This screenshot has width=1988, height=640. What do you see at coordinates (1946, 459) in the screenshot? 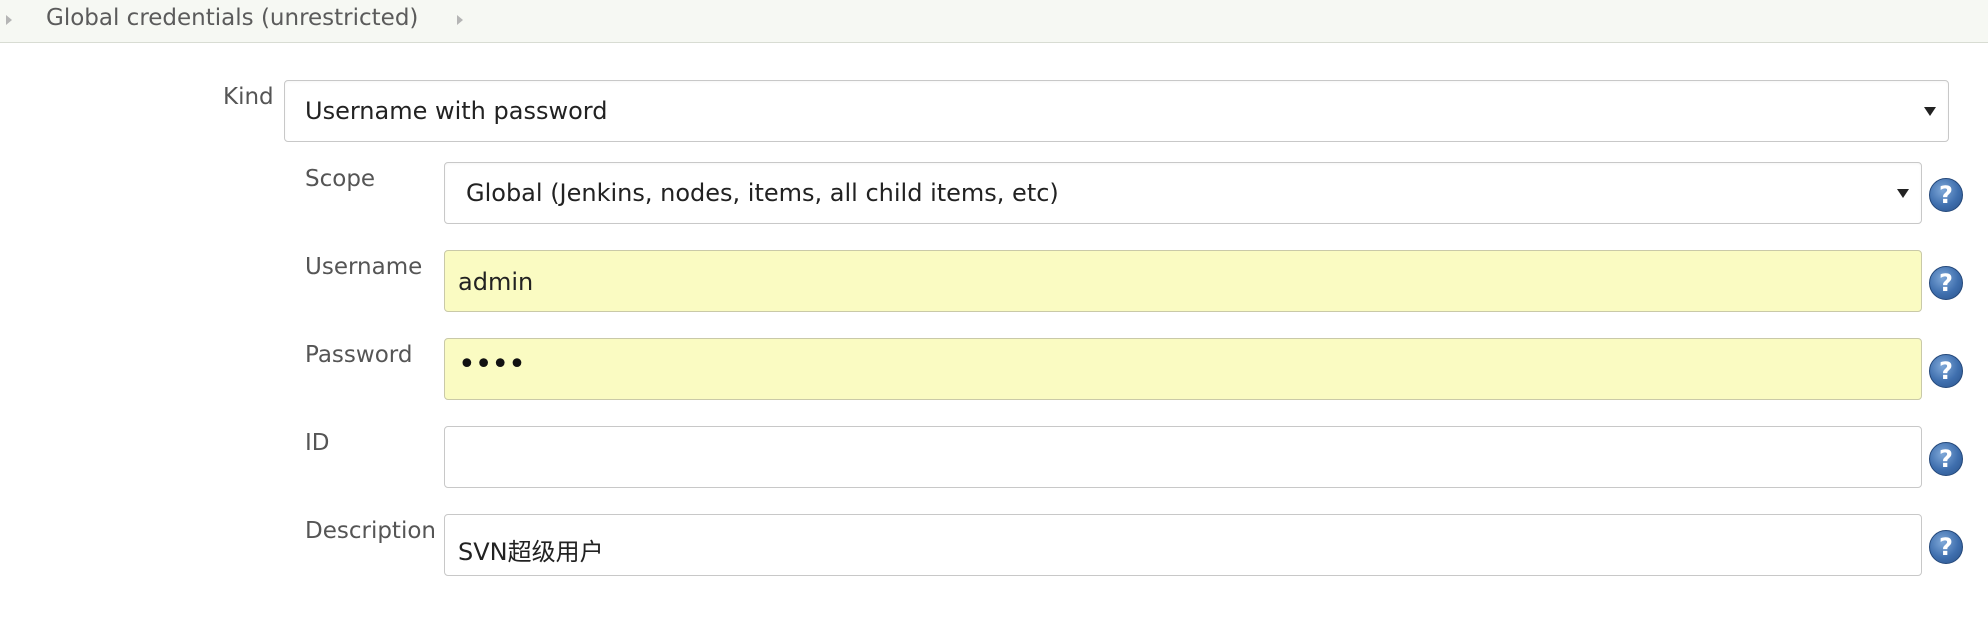
I see `id-help-icon: ?` at bounding box center [1946, 459].